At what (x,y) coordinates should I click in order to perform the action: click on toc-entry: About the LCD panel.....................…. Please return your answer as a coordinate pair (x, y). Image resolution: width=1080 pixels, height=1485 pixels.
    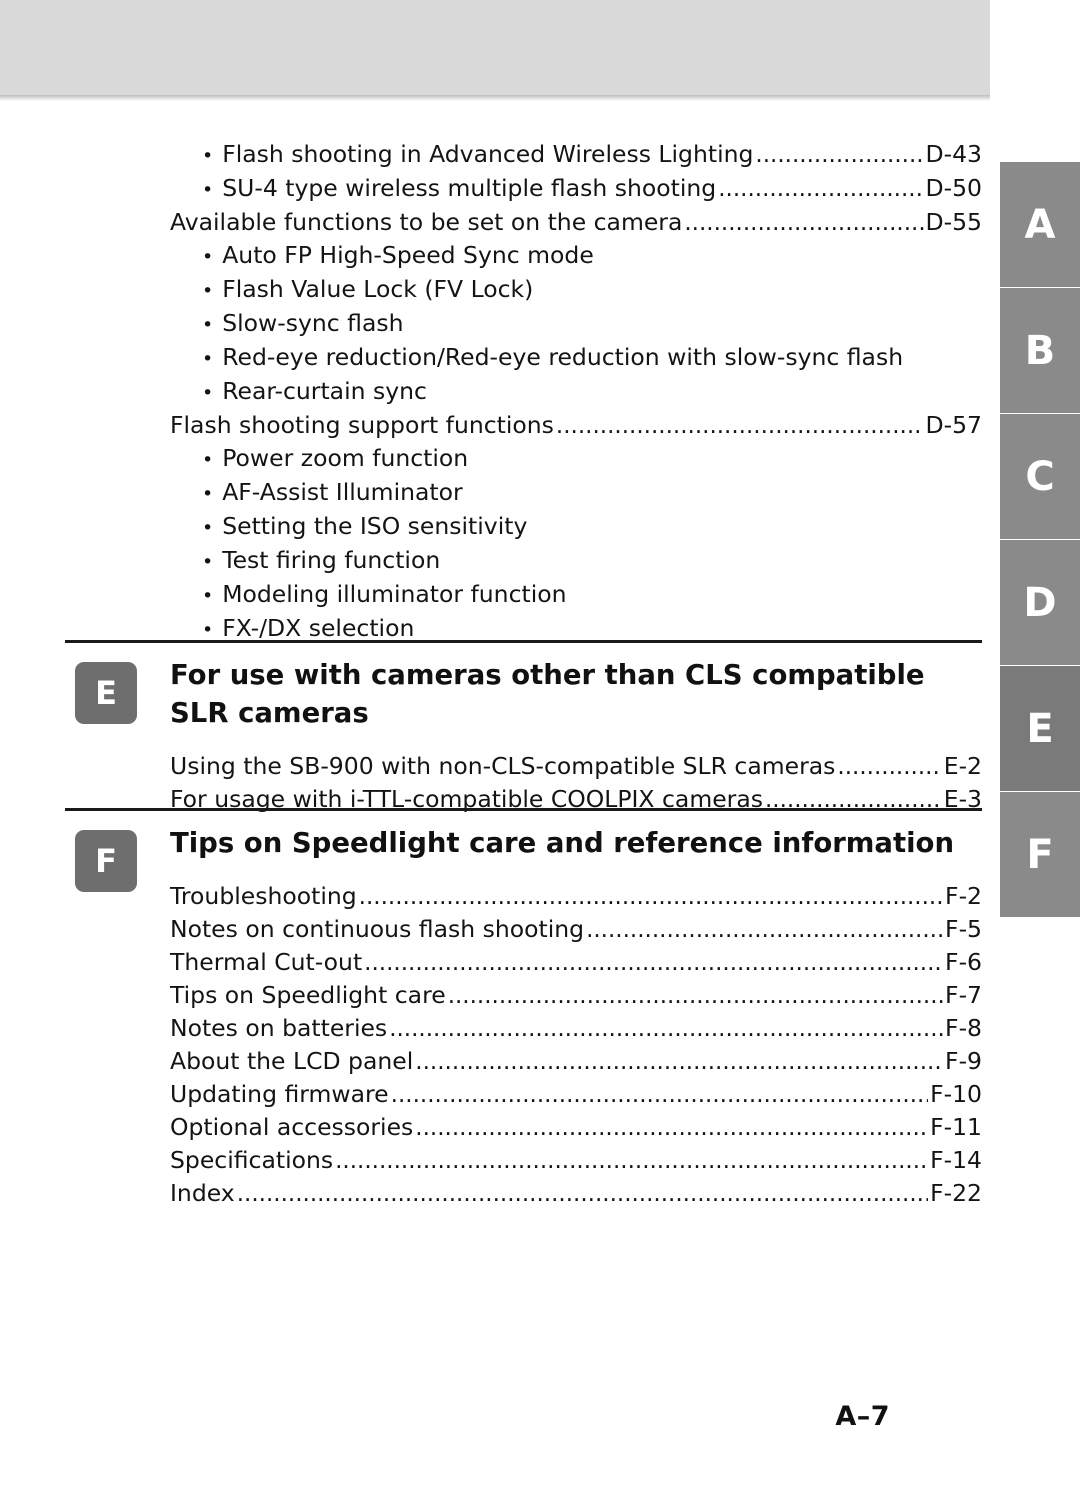
    Looking at the image, I should click on (576, 1061).